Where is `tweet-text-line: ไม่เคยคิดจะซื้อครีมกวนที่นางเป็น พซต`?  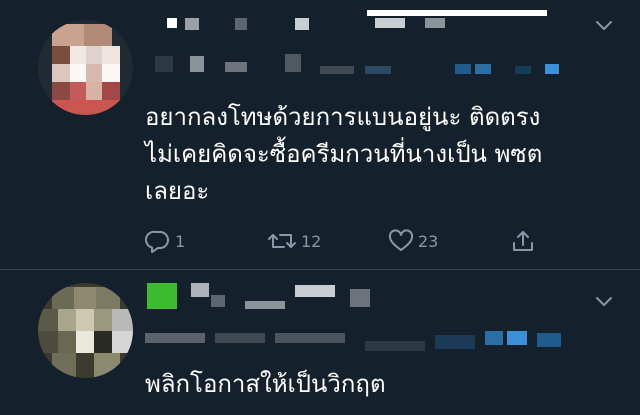
tweet-text-line: ไม่เคยคิดจะซื้อครีมกวนที่นางเป็น พซต is located at coordinates (344, 154).